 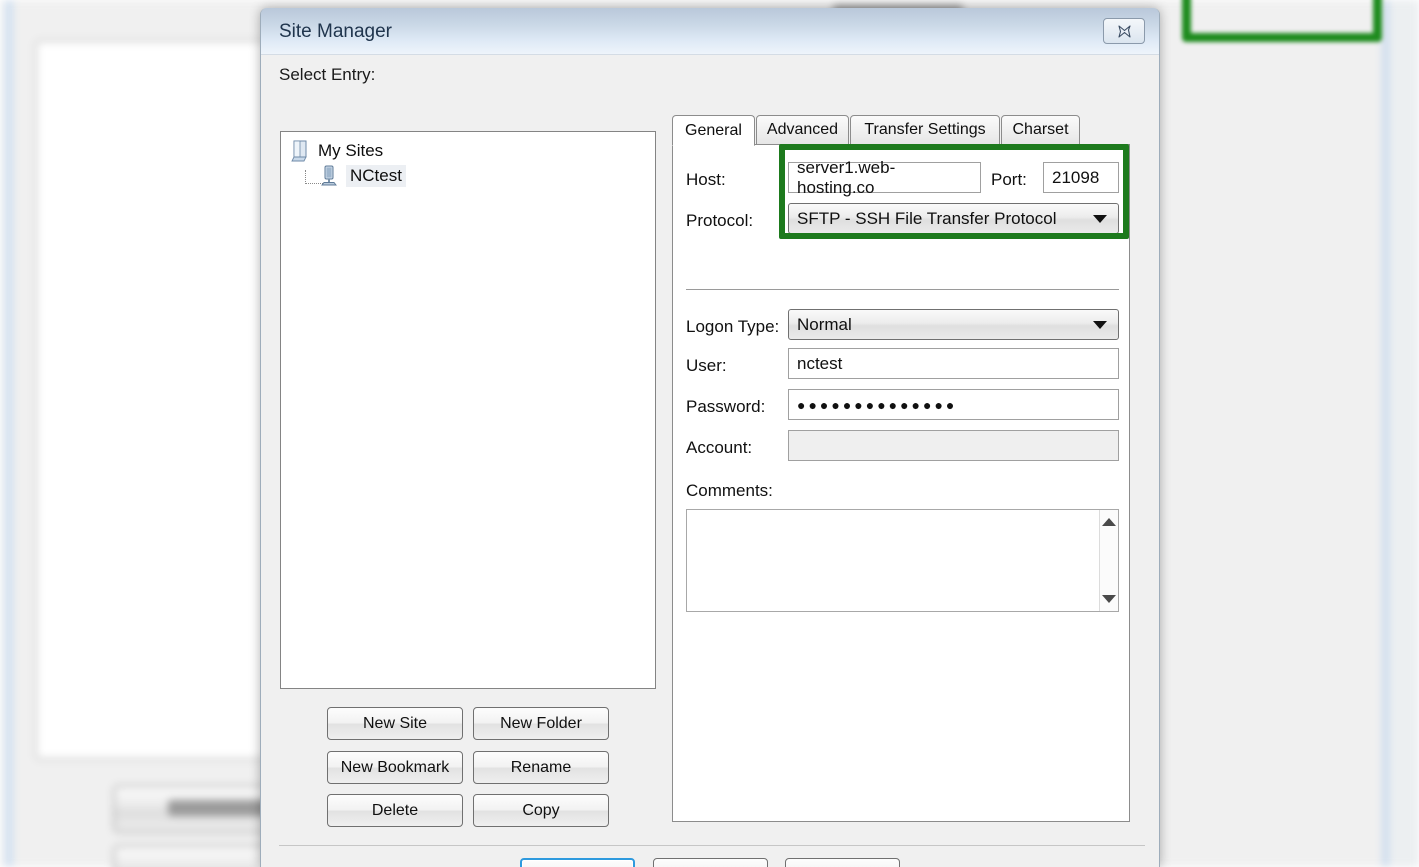 What do you see at coordinates (329, 175) in the screenshot?
I see `server-icon` at bounding box center [329, 175].